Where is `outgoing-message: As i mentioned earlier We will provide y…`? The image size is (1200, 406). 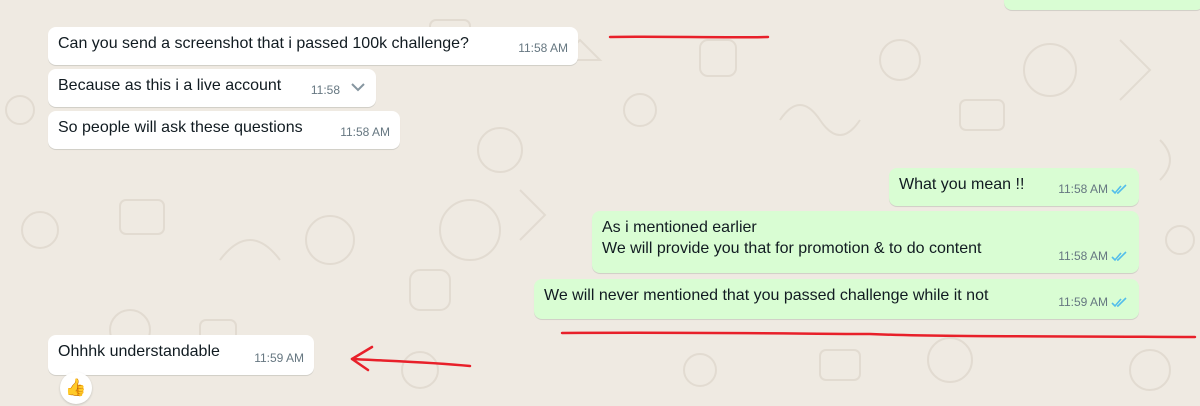
outgoing-message: As i mentioned earlier We will provide y… is located at coordinates (865, 242).